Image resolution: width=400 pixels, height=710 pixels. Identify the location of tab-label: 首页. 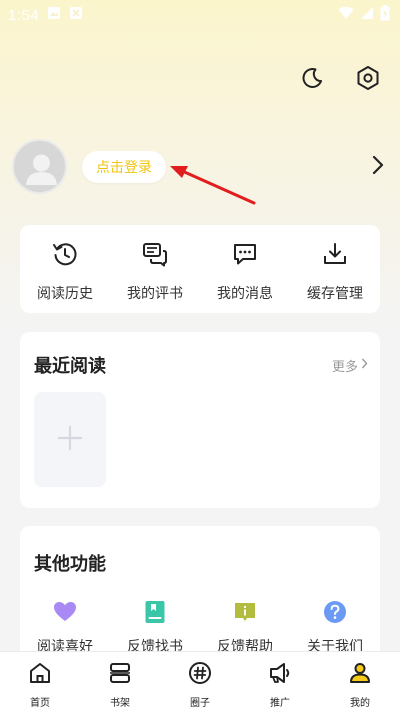
(40, 703).